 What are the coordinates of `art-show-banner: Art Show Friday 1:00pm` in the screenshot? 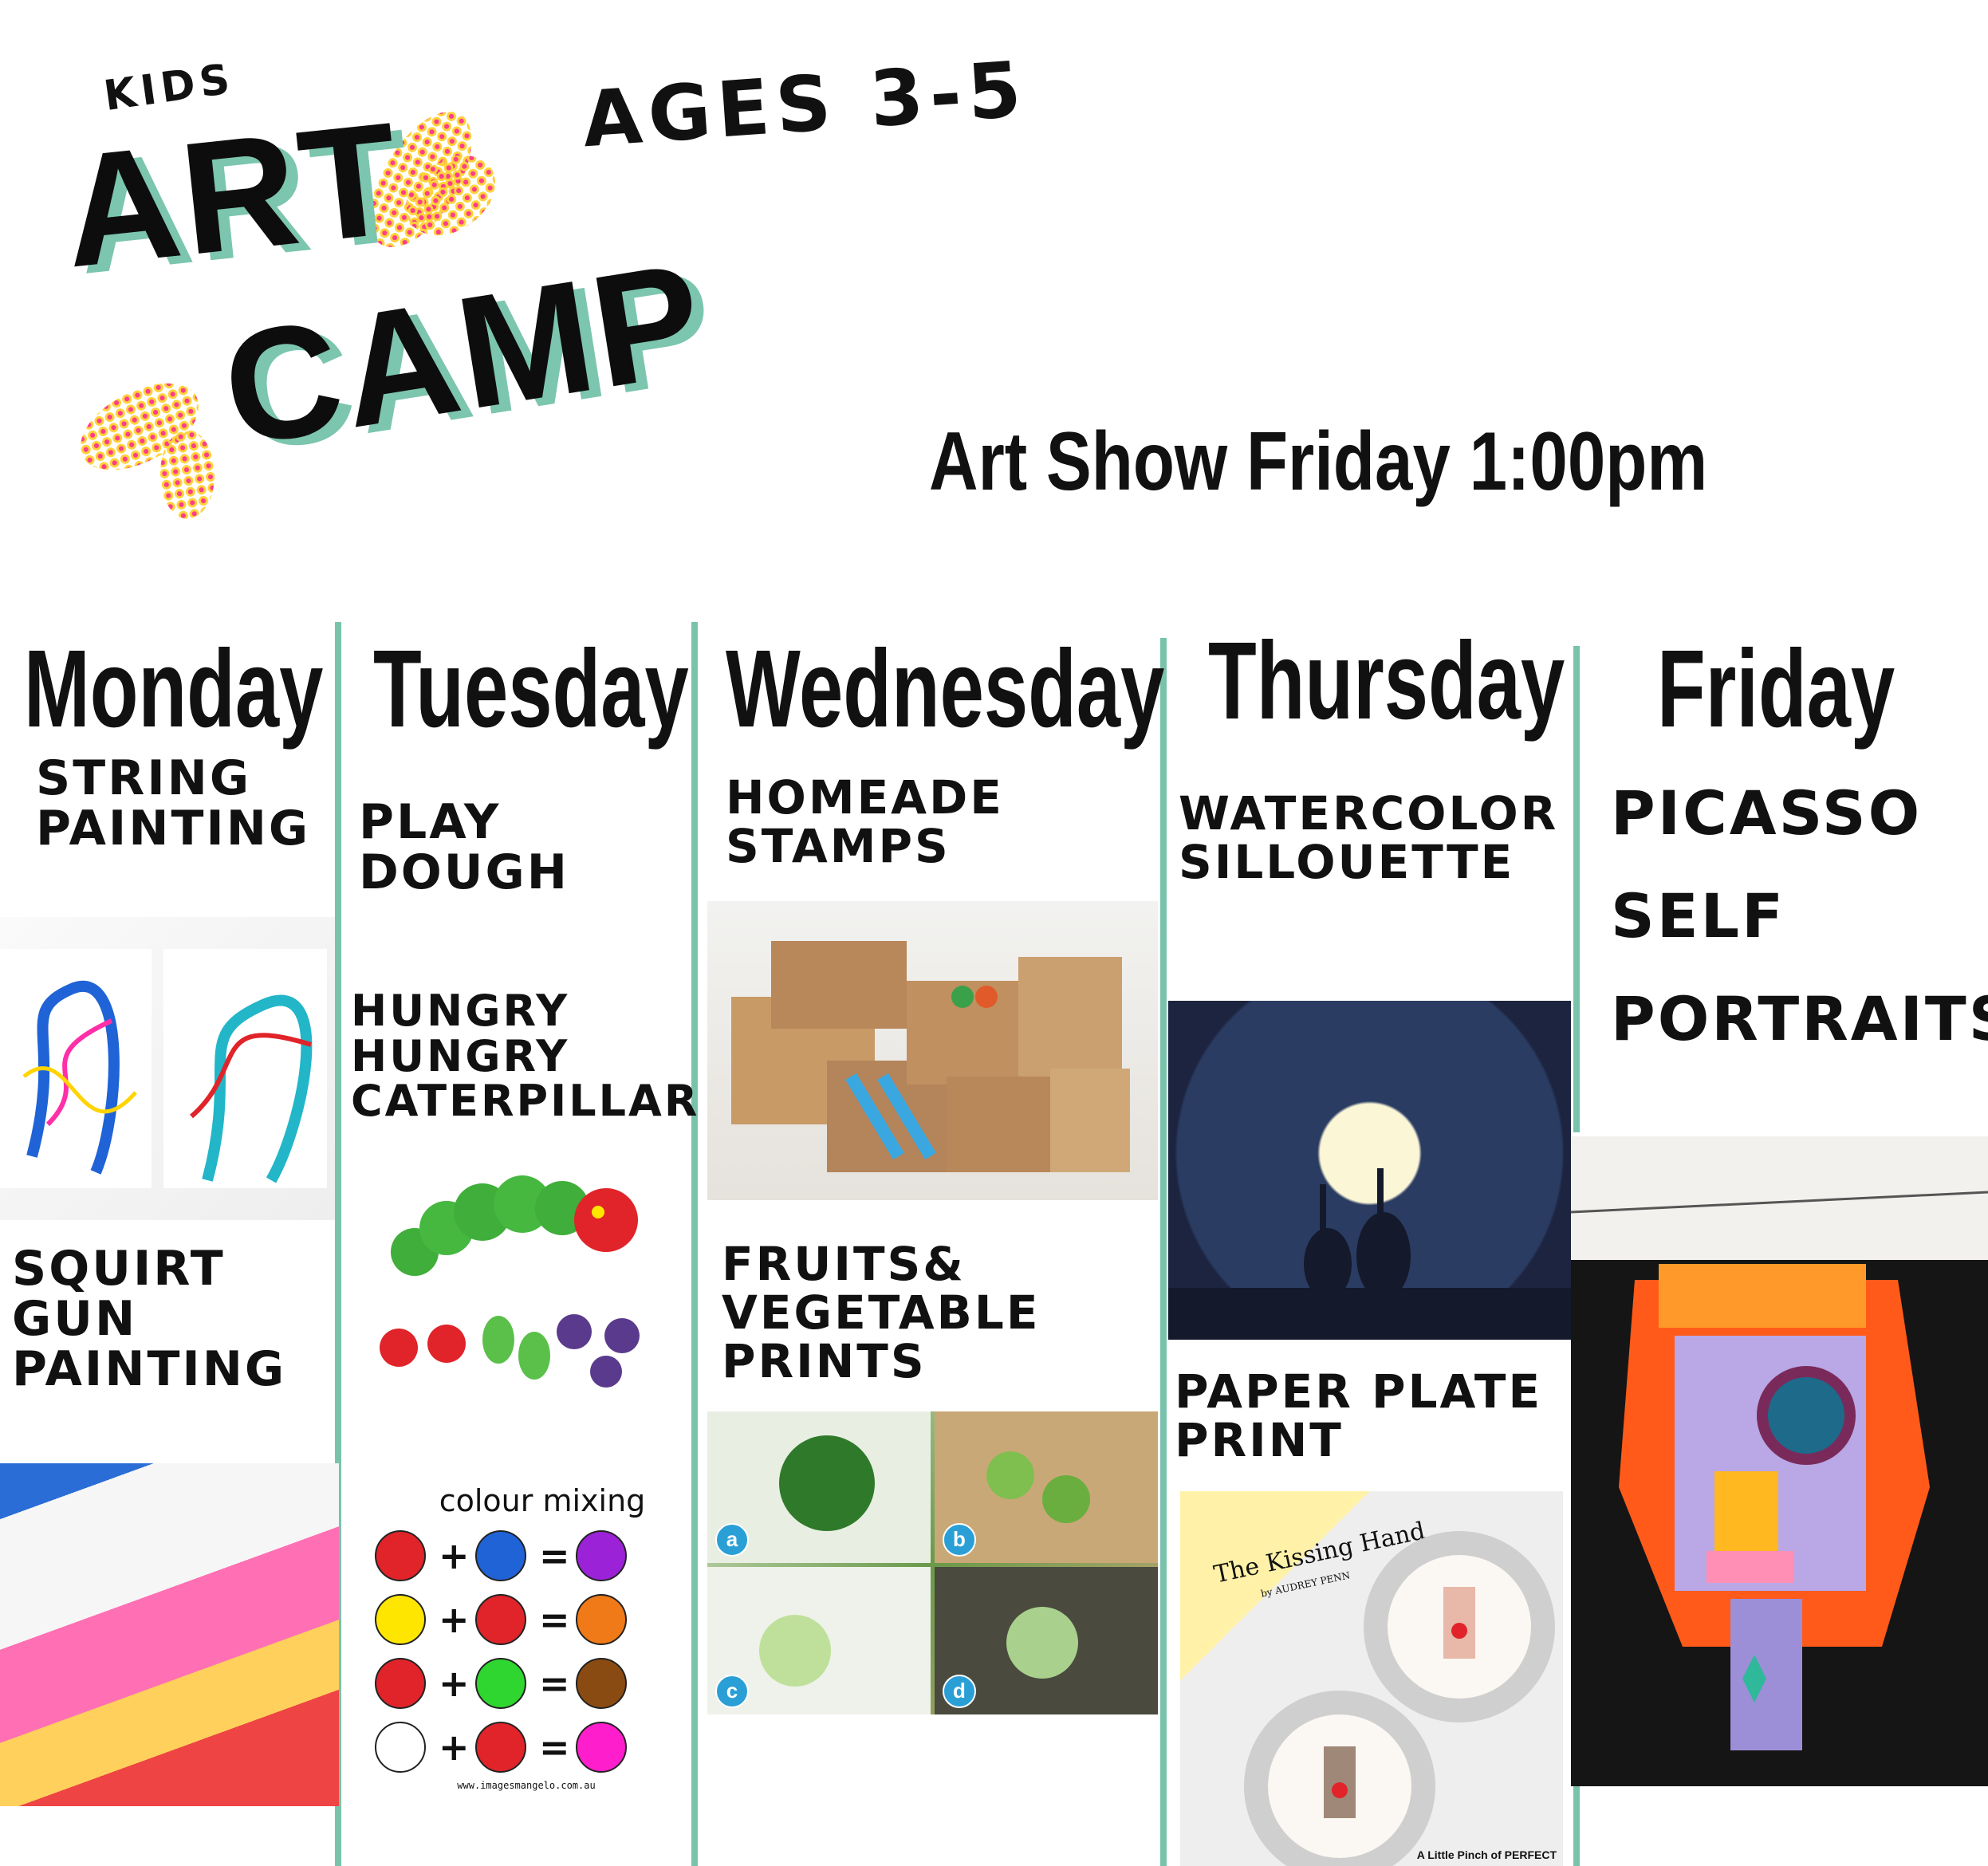 It's located at (1319, 461).